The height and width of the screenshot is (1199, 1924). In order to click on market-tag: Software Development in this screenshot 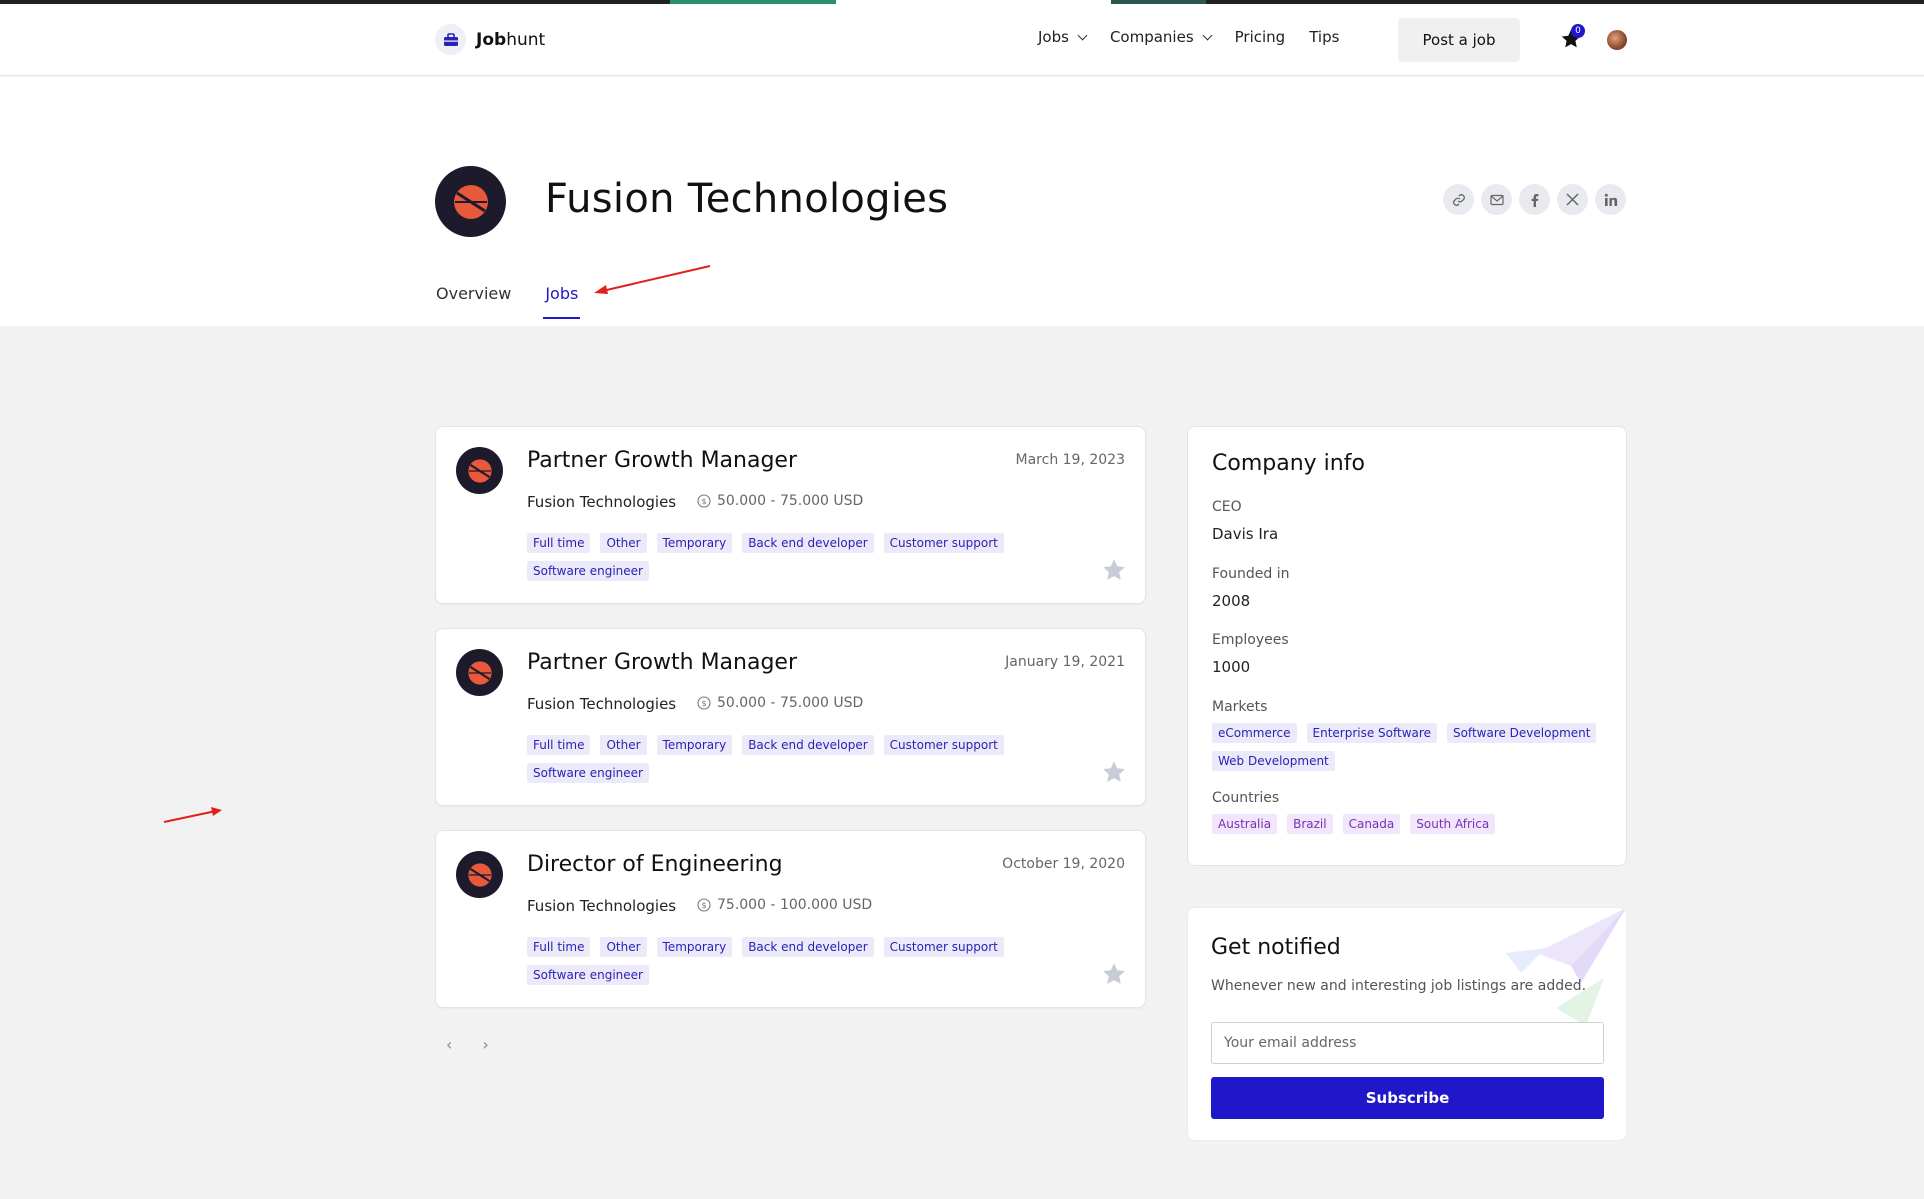, I will do `click(1521, 733)`.